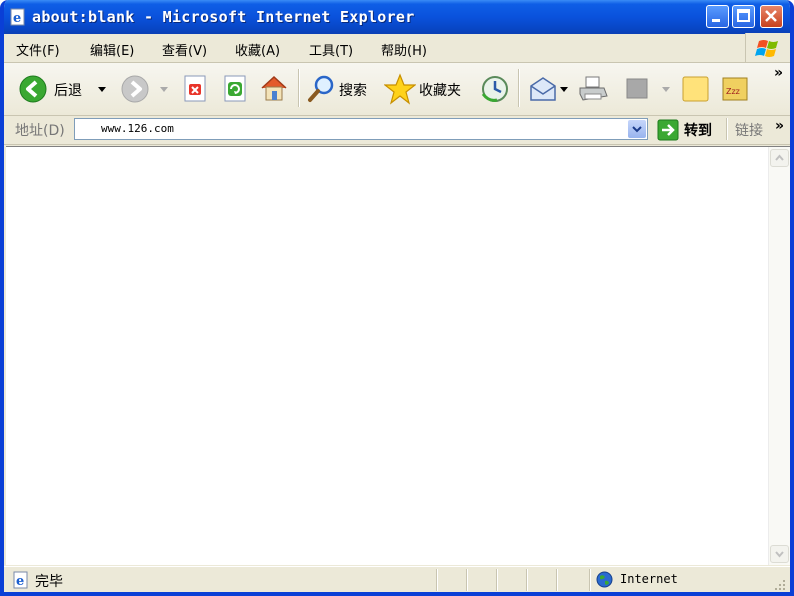 This screenshot has width=794, height=596. I want to click on mail-envelope-icon, so click(543, 89).